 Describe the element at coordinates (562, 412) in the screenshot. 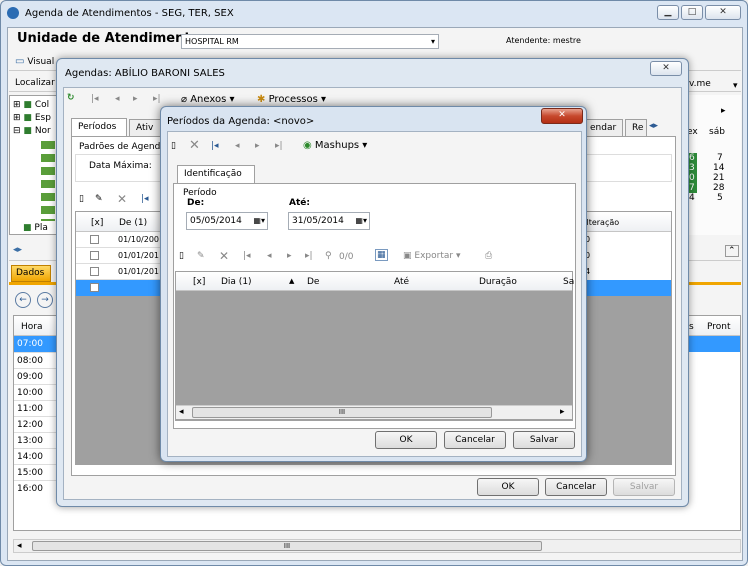

I see `scroll-right-icon: ▸` at that location.